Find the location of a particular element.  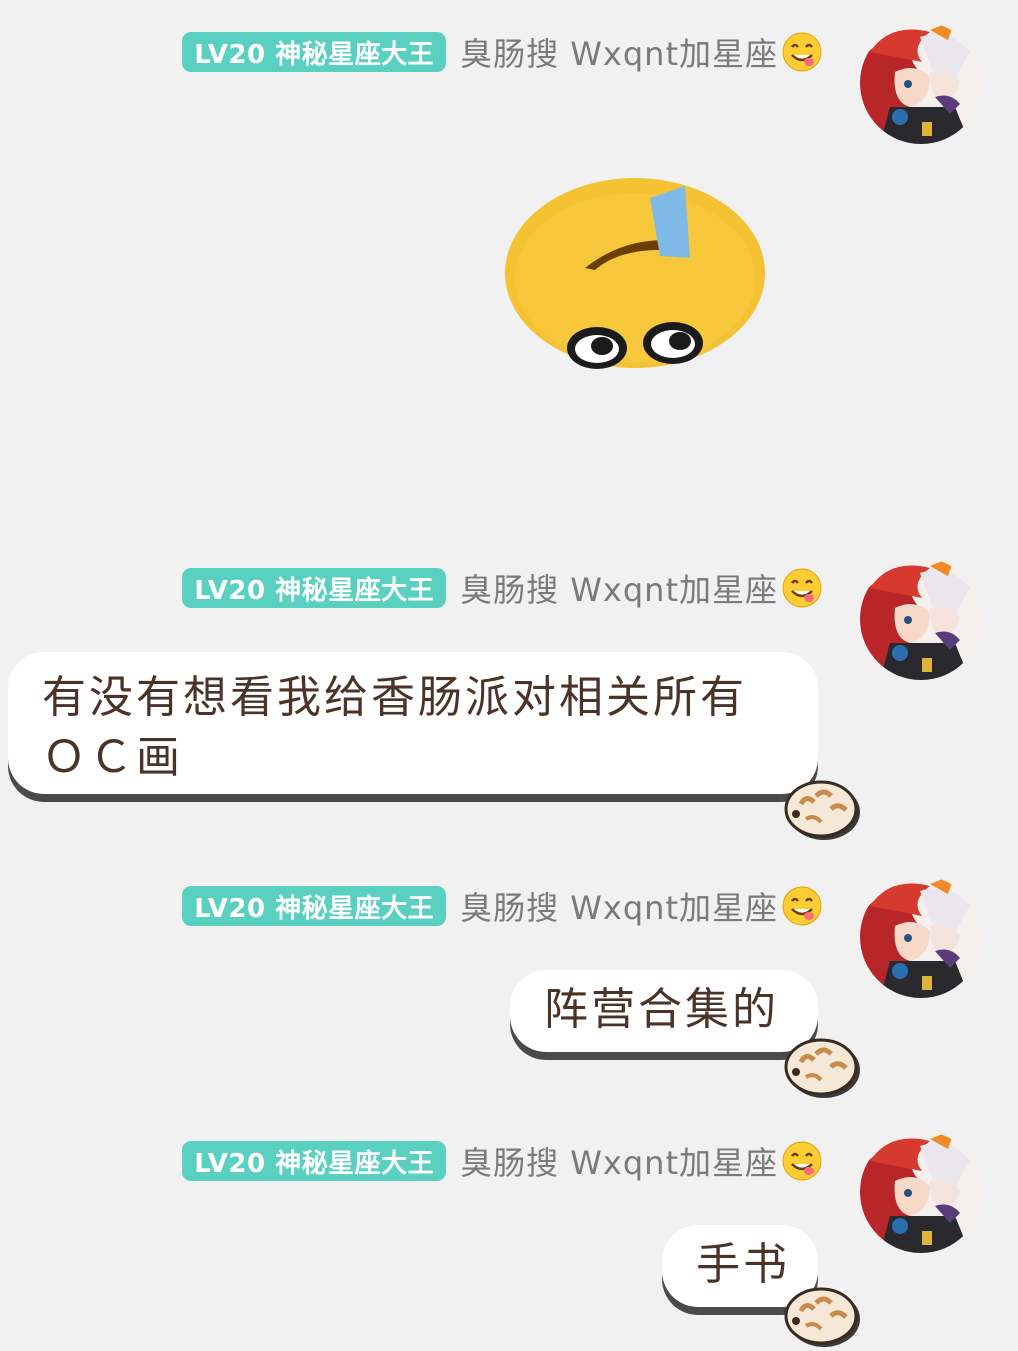

message-bubble: 有没有想看我给香肠派对相关所有 ＯＣ画 is located at coordinates (413, 723).